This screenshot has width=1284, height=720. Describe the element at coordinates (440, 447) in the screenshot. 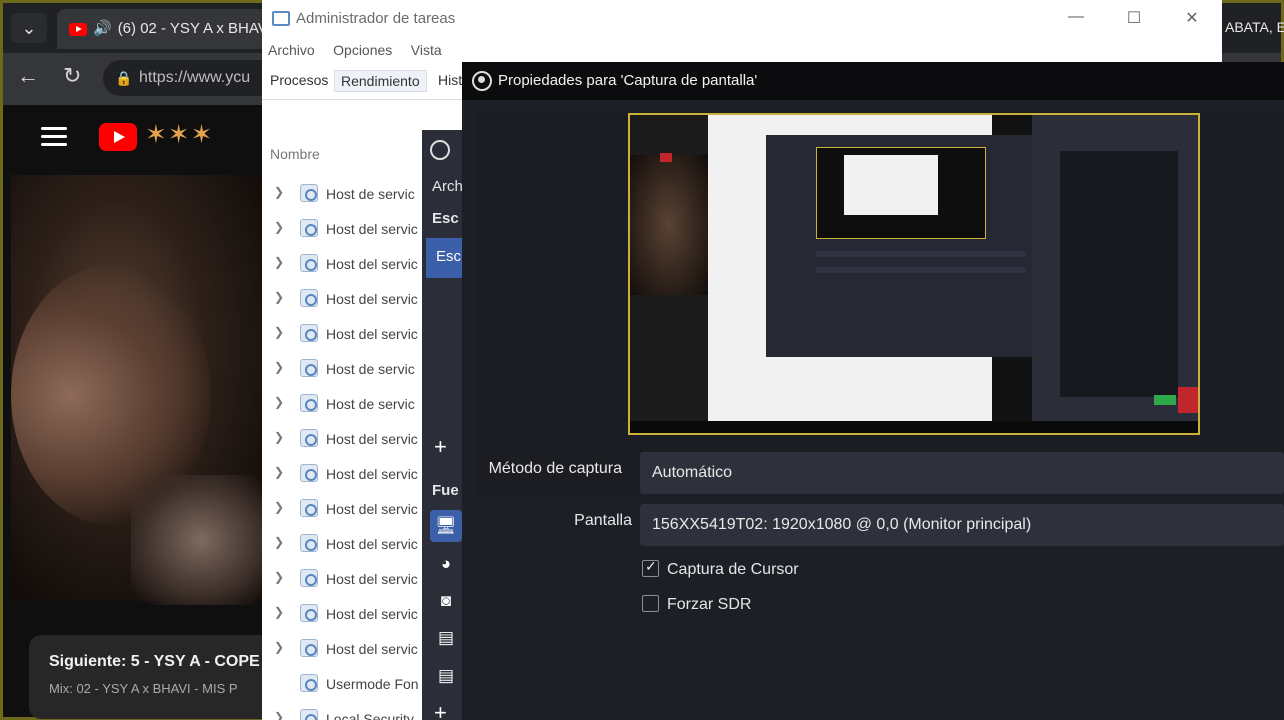

I see `add-scene-plus-icon: +` at that location.